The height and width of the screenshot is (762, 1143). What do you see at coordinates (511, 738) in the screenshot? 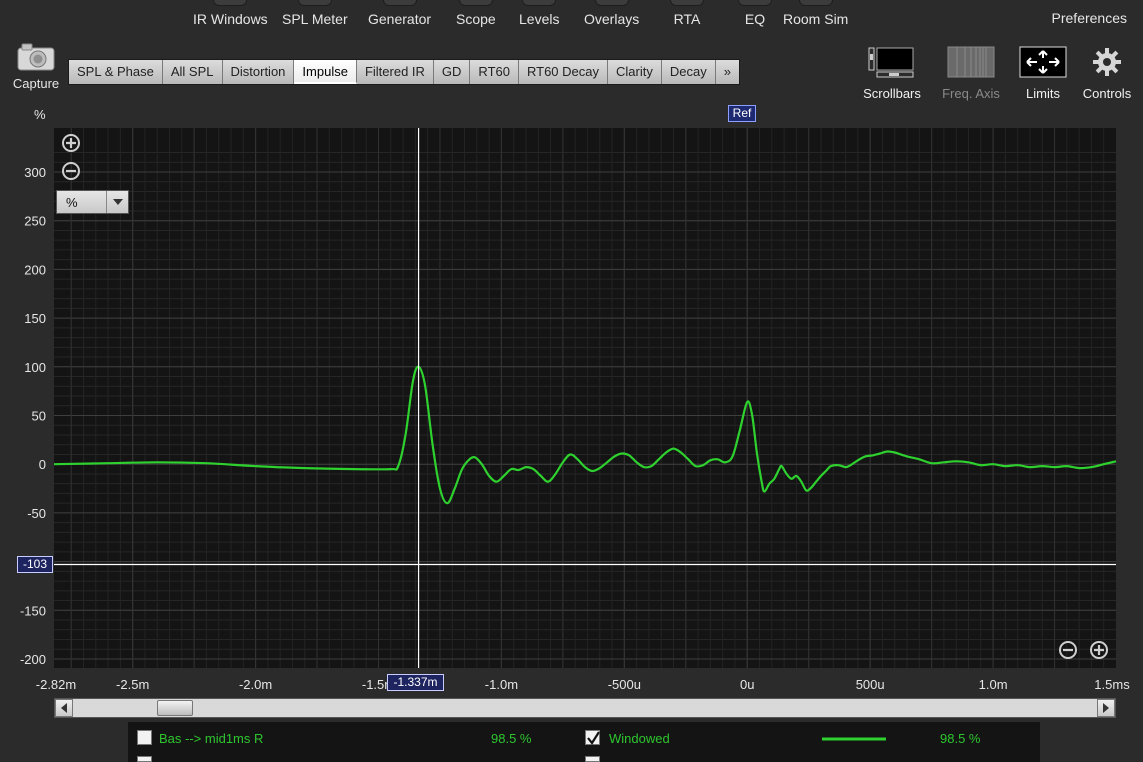
I see `measurement-value: 98.5 %` at bounding box center [511, 738].